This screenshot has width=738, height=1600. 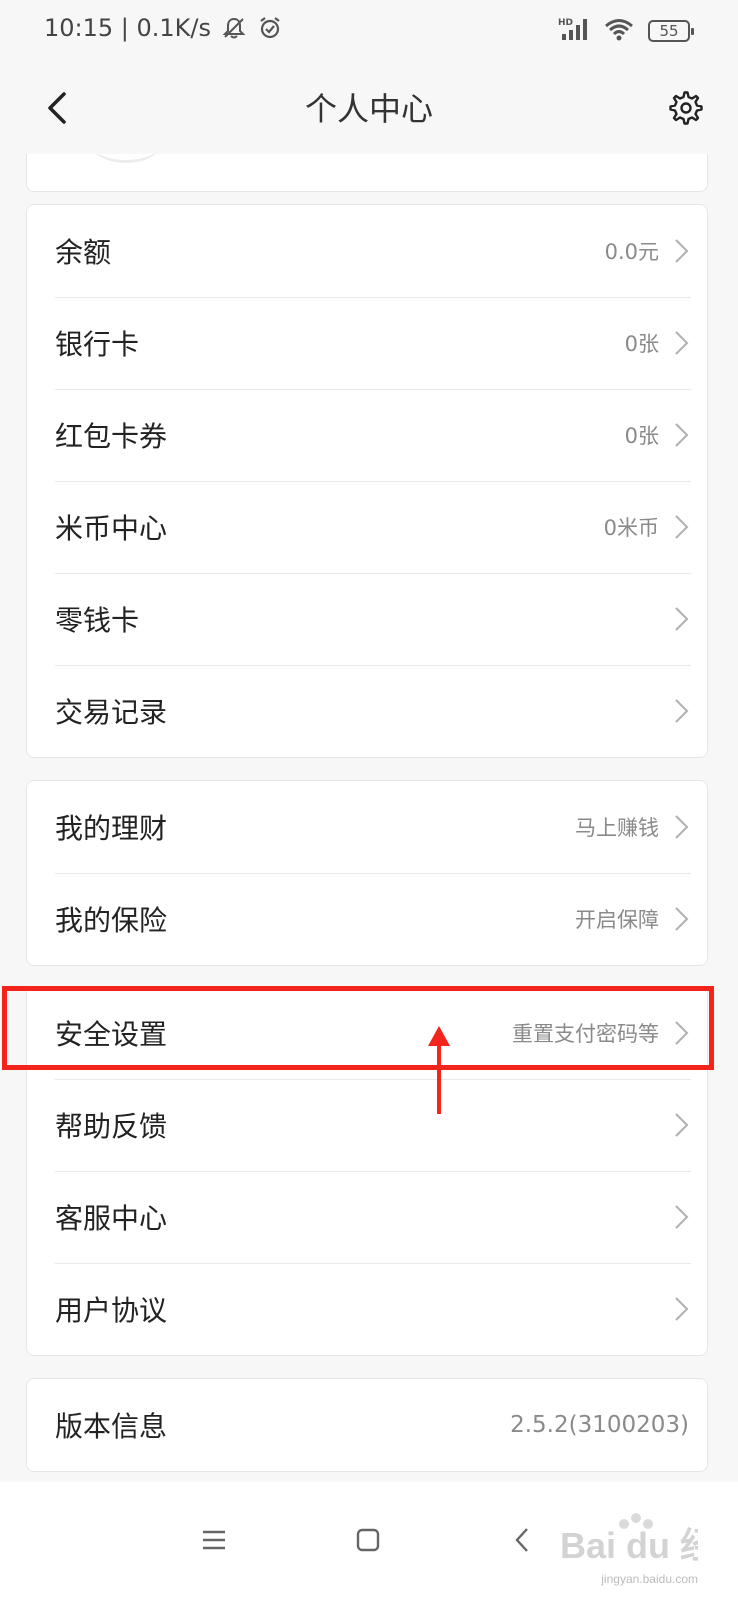 I want to click on version-section: 版本信息 2.5.2(3100203), so click(x=367, y=1425).